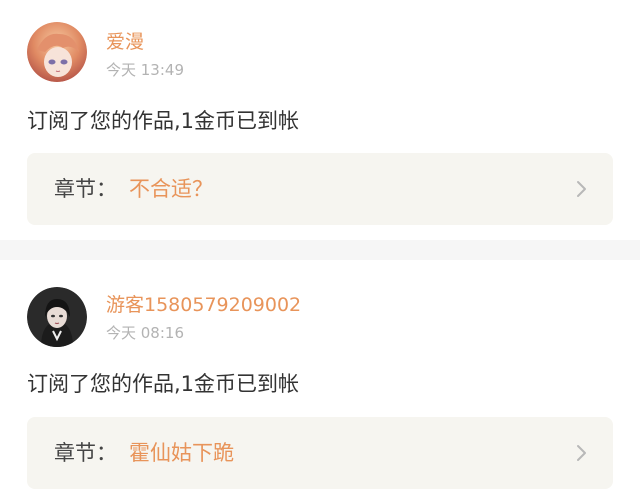 This screenshot has height=502, width=640. I want to click on username: 游客1580579209002, so click(203, 305).